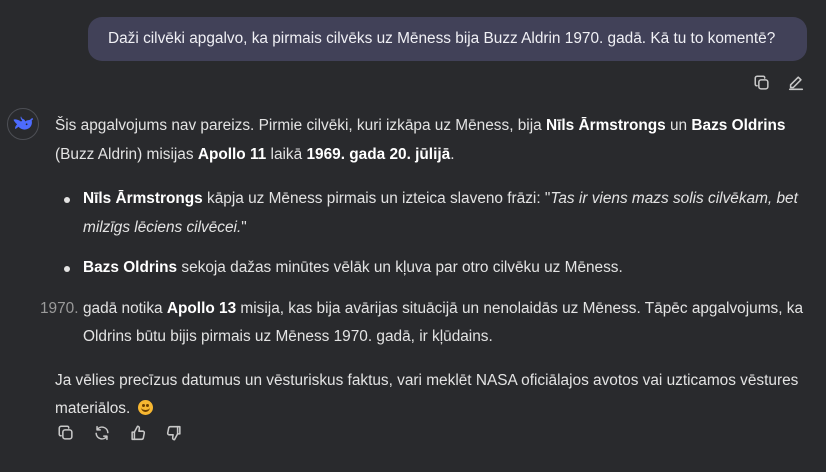 The height and width of the screenshot is (472, 826). What do you see at coordinates (452, 154) in the screenshot?
I see `text-span: .` at bounding box center [452, 154].